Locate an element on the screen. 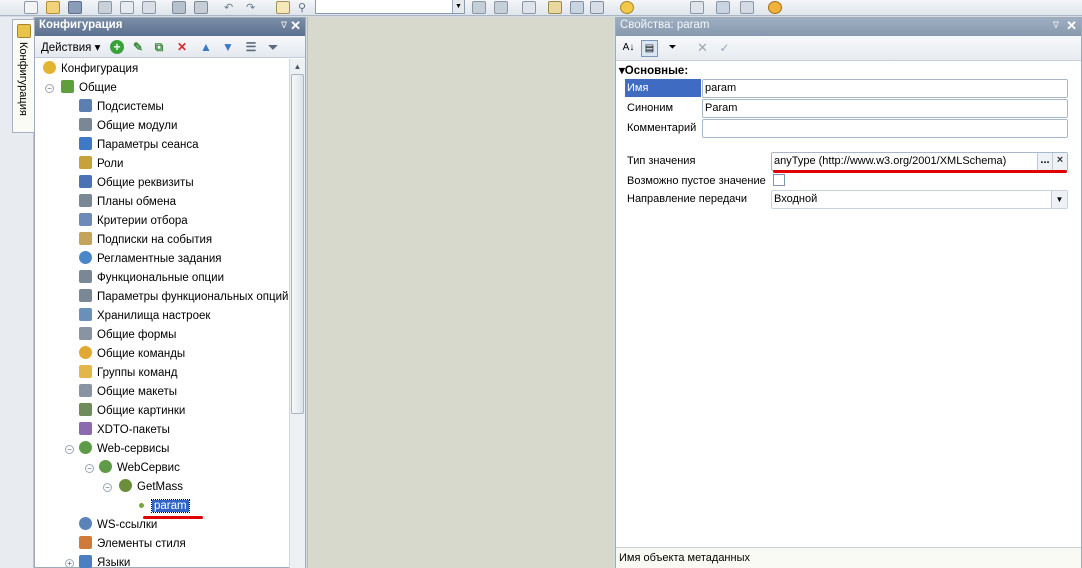 The height and width of the screenshot is (568, 1082). user-icon is located at coordinates (555, 7).